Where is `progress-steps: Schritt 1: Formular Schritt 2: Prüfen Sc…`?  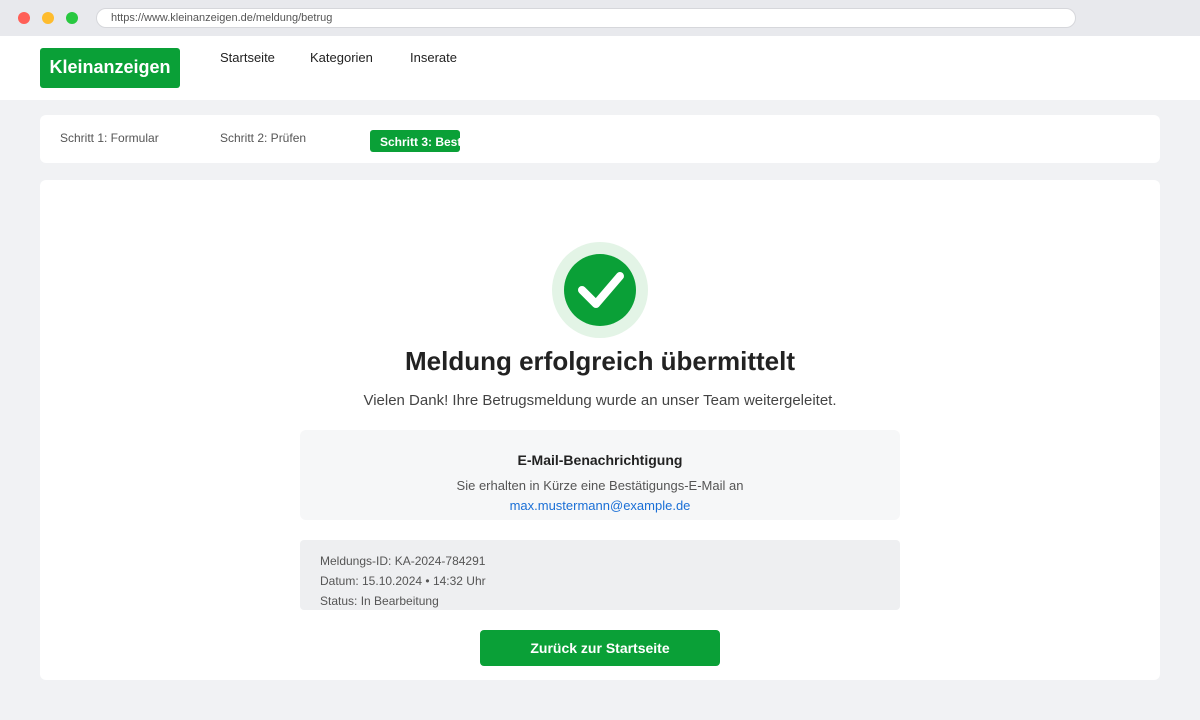 progress-steps: Schritt 1: Formular Schritt 2: Prüfen Sc… is located at coordinates (600, 139).